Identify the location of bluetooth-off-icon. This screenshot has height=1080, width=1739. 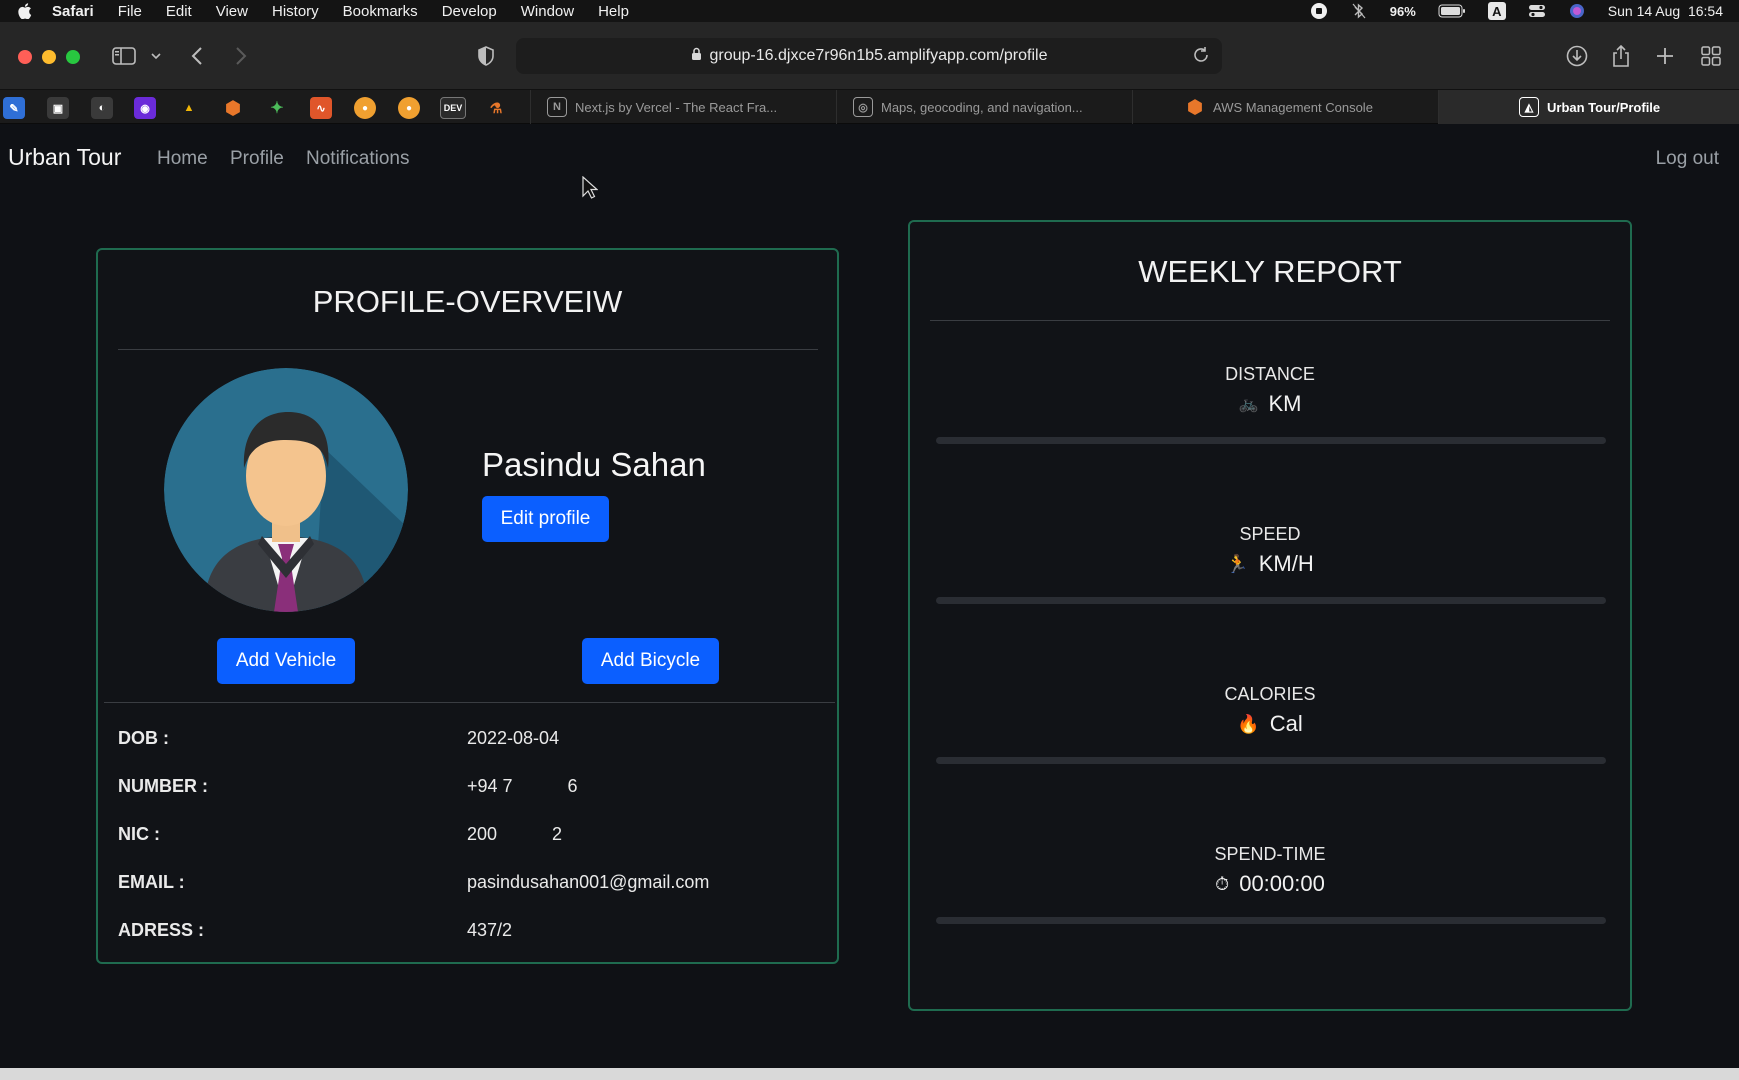
(1359, 11).